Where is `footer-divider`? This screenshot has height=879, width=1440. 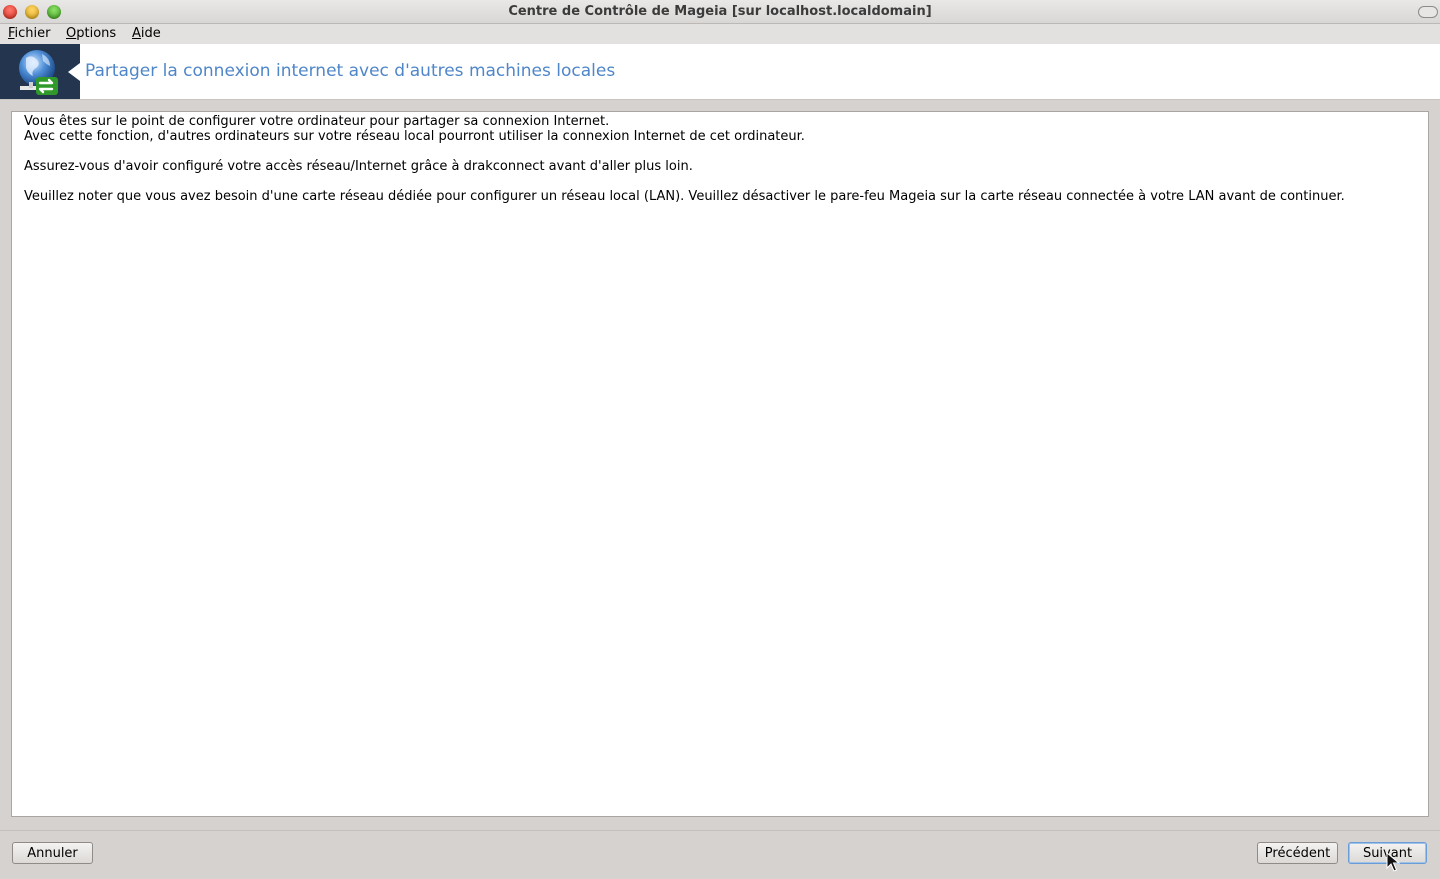
footer-divider is located at coordinates (720, 830).